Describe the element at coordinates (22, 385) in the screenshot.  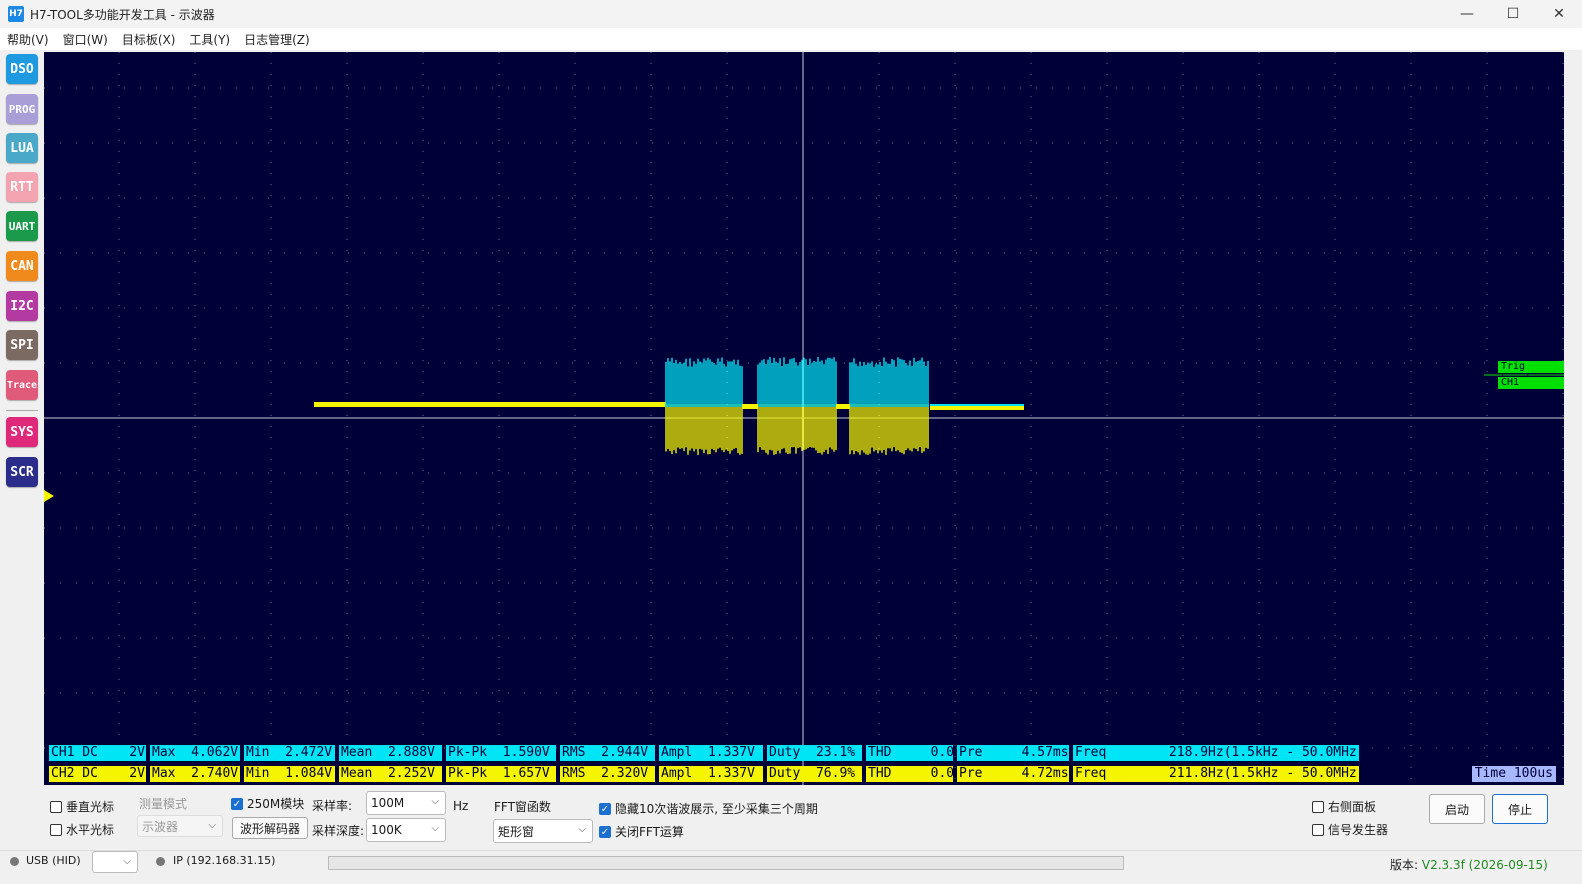
I see `sidebar-trace-button: Trace` at that location.